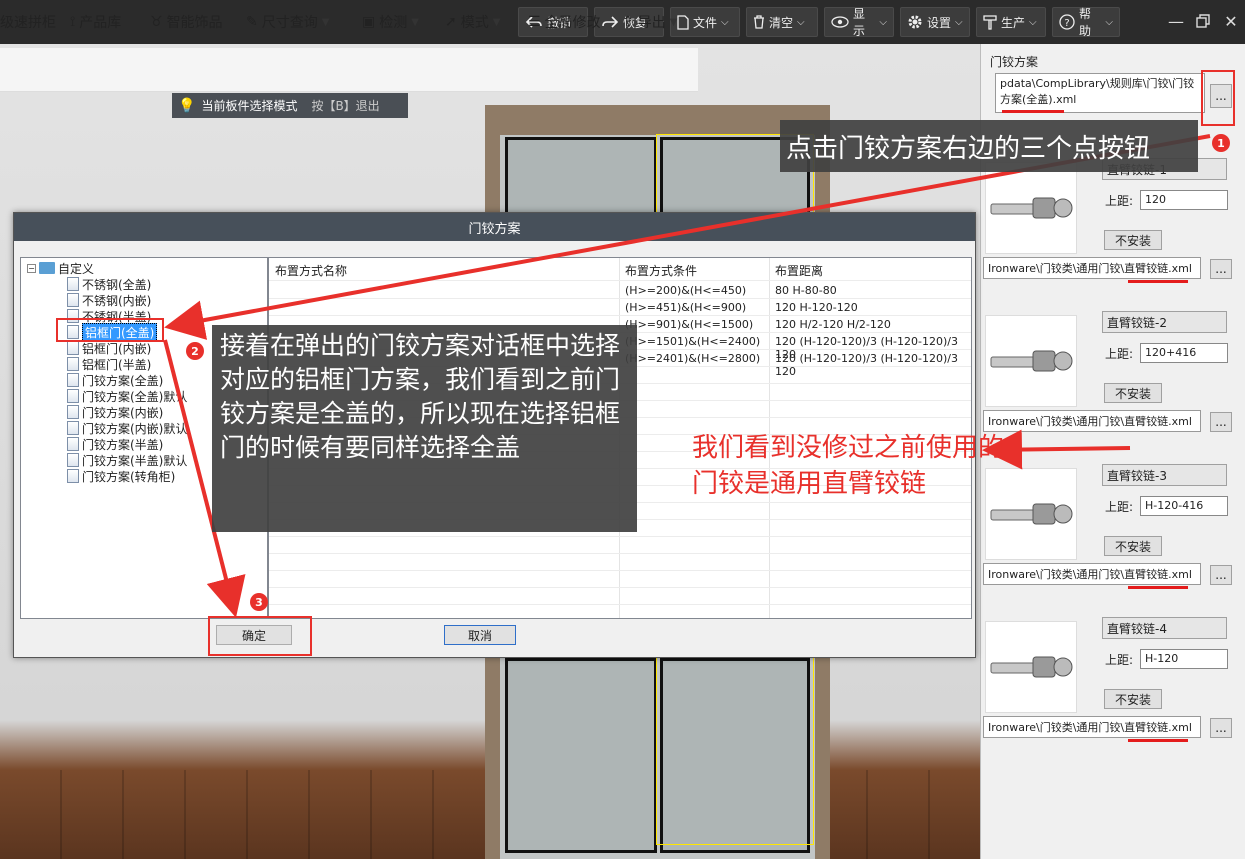  I want to click on step-badge-2: 2, so click(195, 351).